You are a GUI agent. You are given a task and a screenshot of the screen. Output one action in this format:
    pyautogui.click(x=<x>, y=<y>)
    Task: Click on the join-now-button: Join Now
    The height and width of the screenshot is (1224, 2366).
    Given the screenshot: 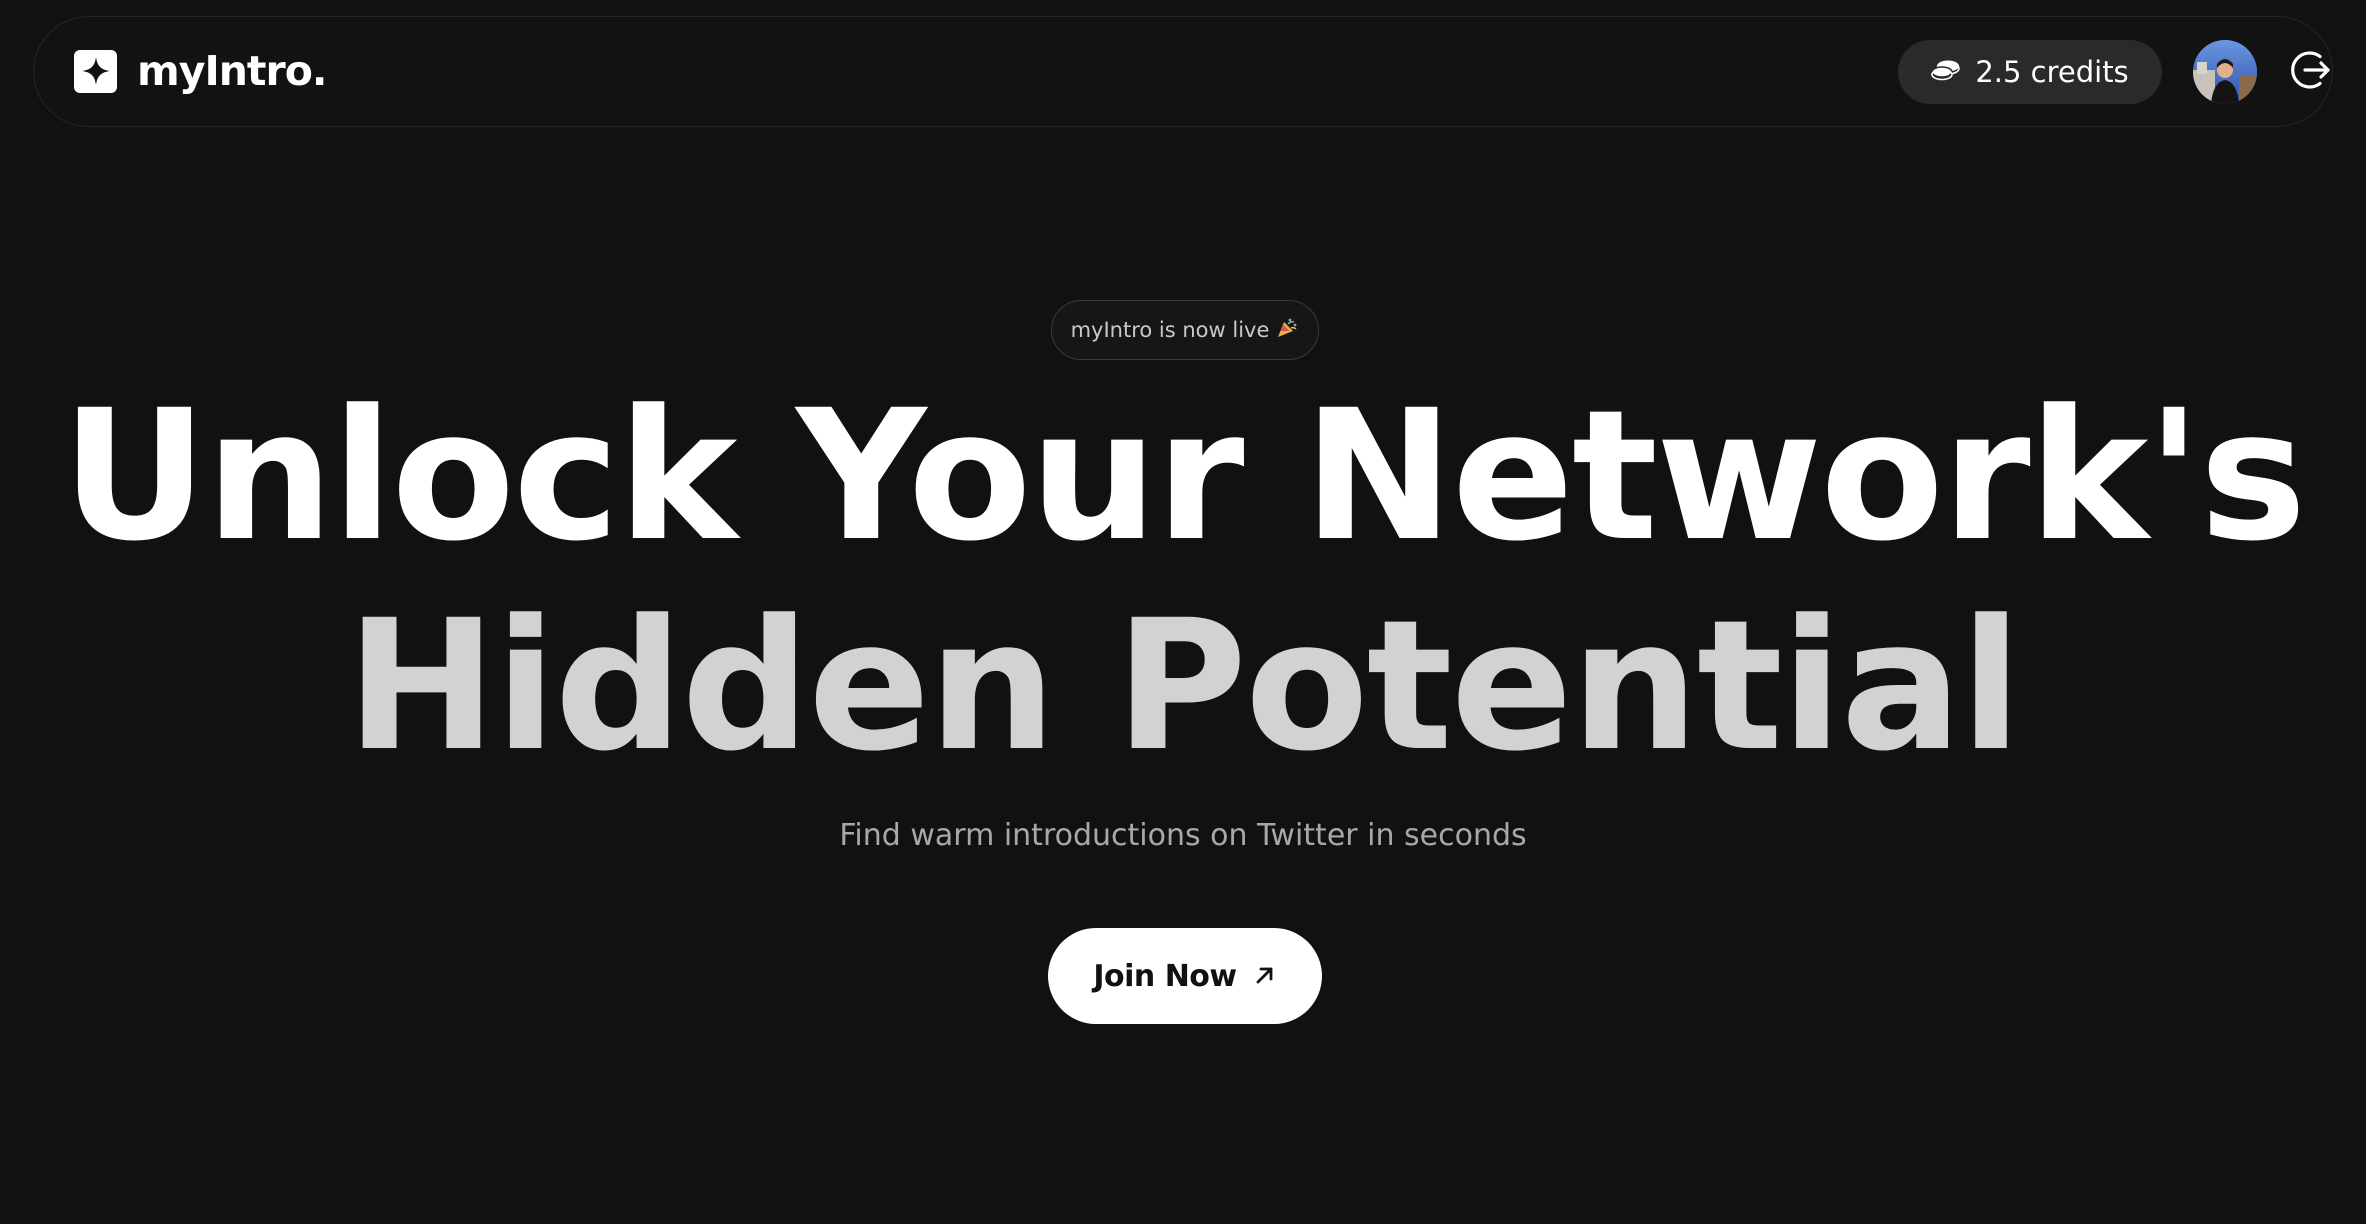 What is the action you would take?
    pyautogui.click(x=1185, y=976)
    